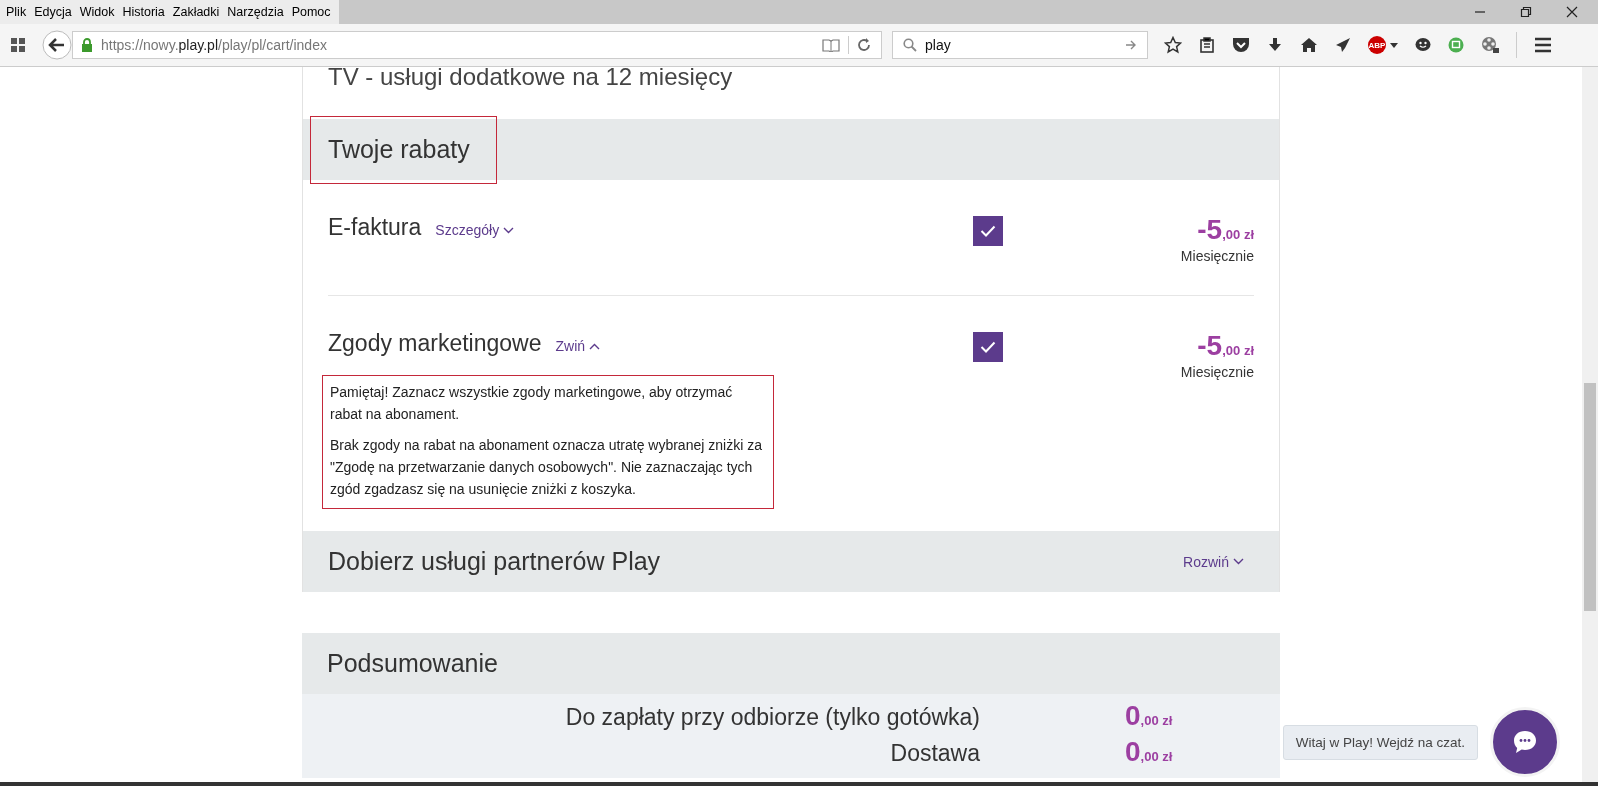 This screenshot has width=1598, height=786. What do you see at coordinates (1343, 45) in the screenshot?
I see `paper-plane-icon` at bounding box center [1343, 45].